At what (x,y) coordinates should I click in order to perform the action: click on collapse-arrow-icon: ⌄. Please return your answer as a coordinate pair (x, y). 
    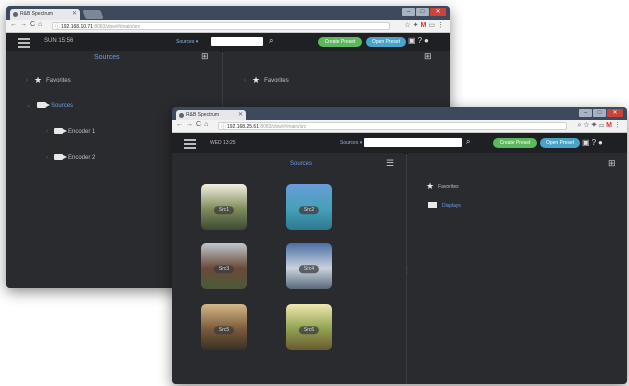
    Looking at the image, I should click on (28, 106).